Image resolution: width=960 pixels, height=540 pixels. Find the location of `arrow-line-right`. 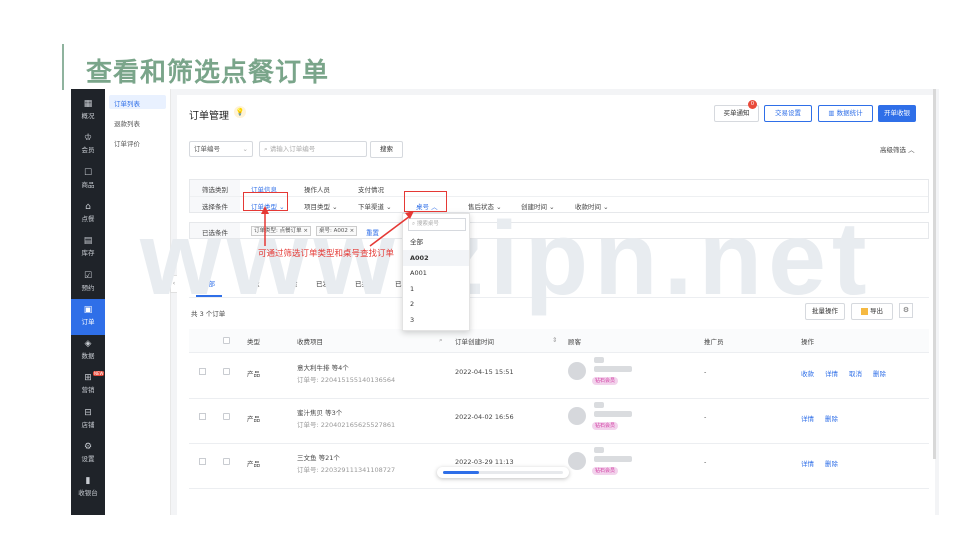

arrow-line-right is located at coordinates (390, 231).